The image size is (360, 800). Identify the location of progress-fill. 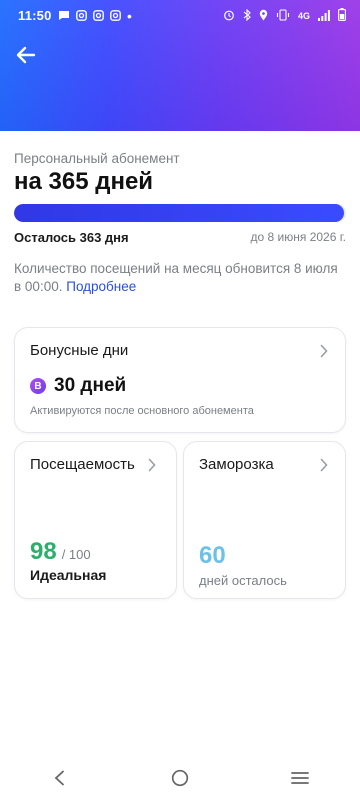
(179, 213).